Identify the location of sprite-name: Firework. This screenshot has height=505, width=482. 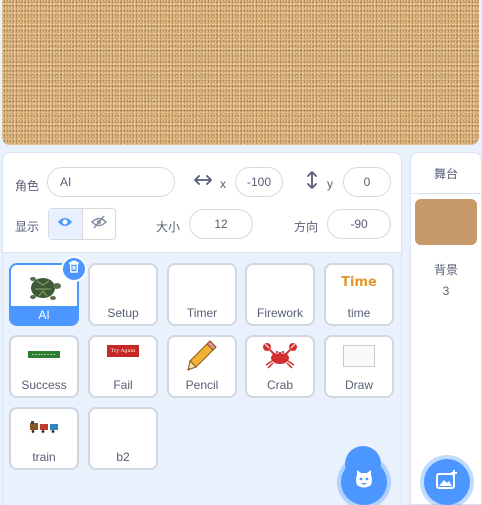
(279, 313).